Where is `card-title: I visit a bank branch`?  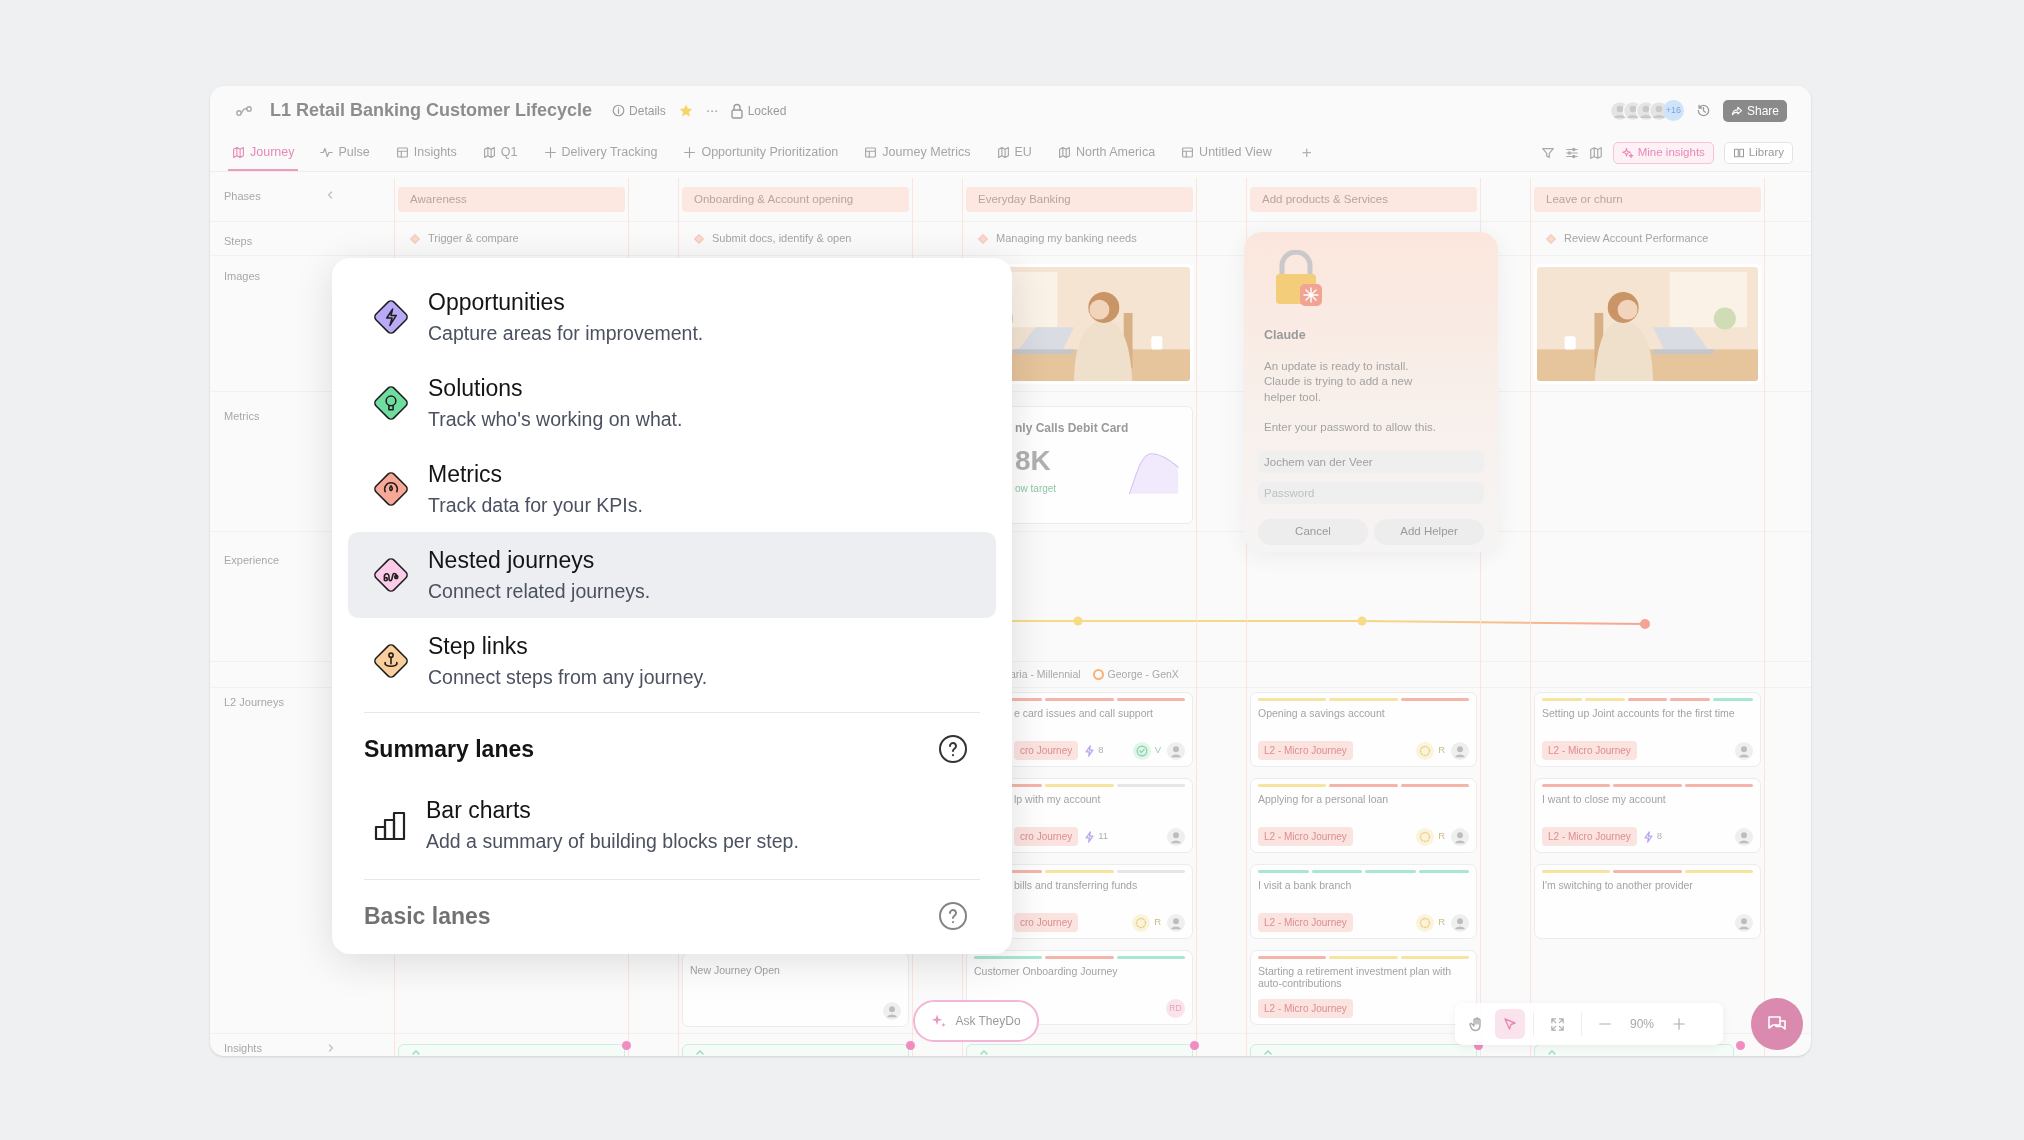 card-title: I visit a bank branch is located at coordinates (1305, 885).